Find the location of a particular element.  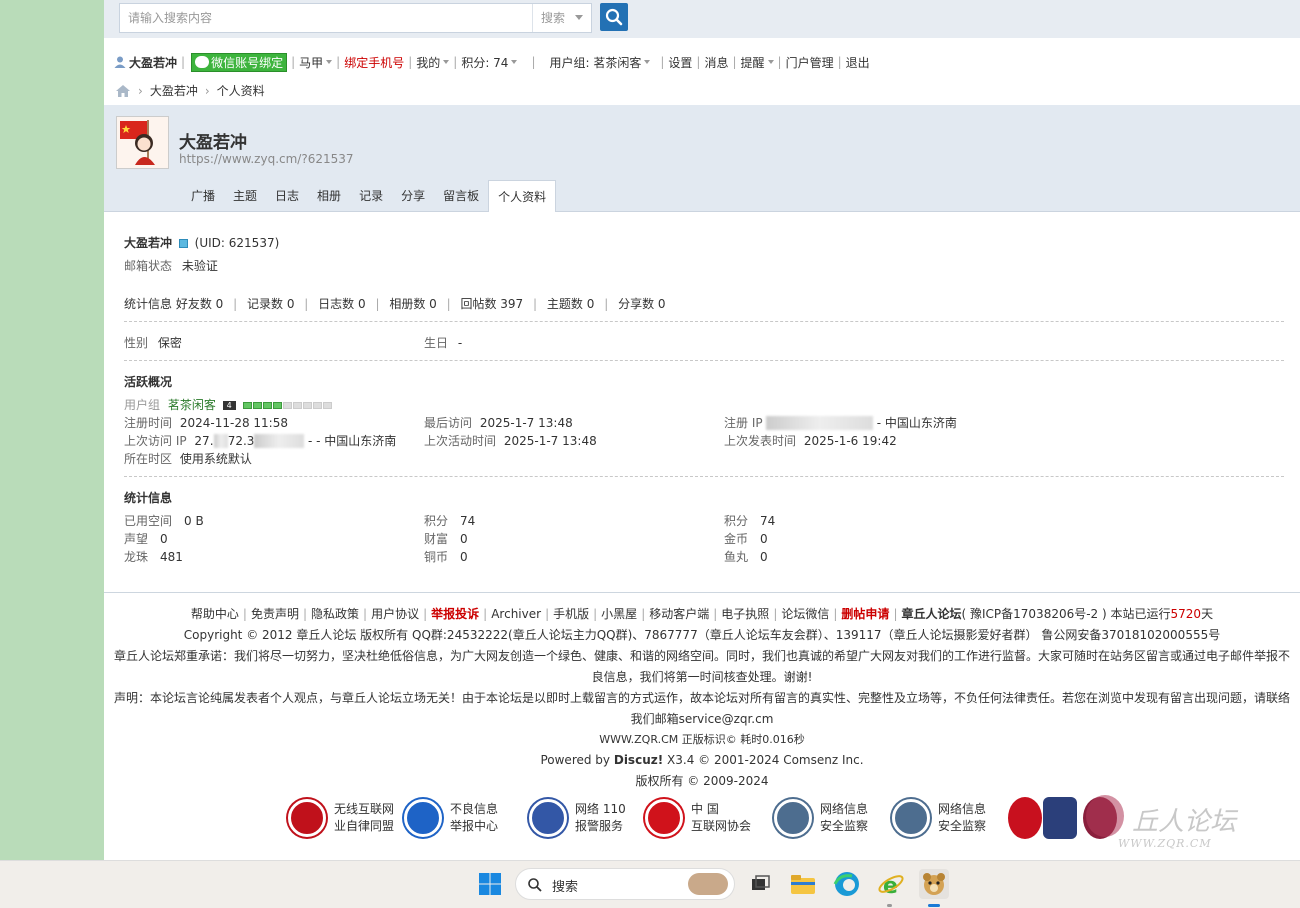

watermark-url: WWW.ZQR.CM is located at coordinates (1165, 843).